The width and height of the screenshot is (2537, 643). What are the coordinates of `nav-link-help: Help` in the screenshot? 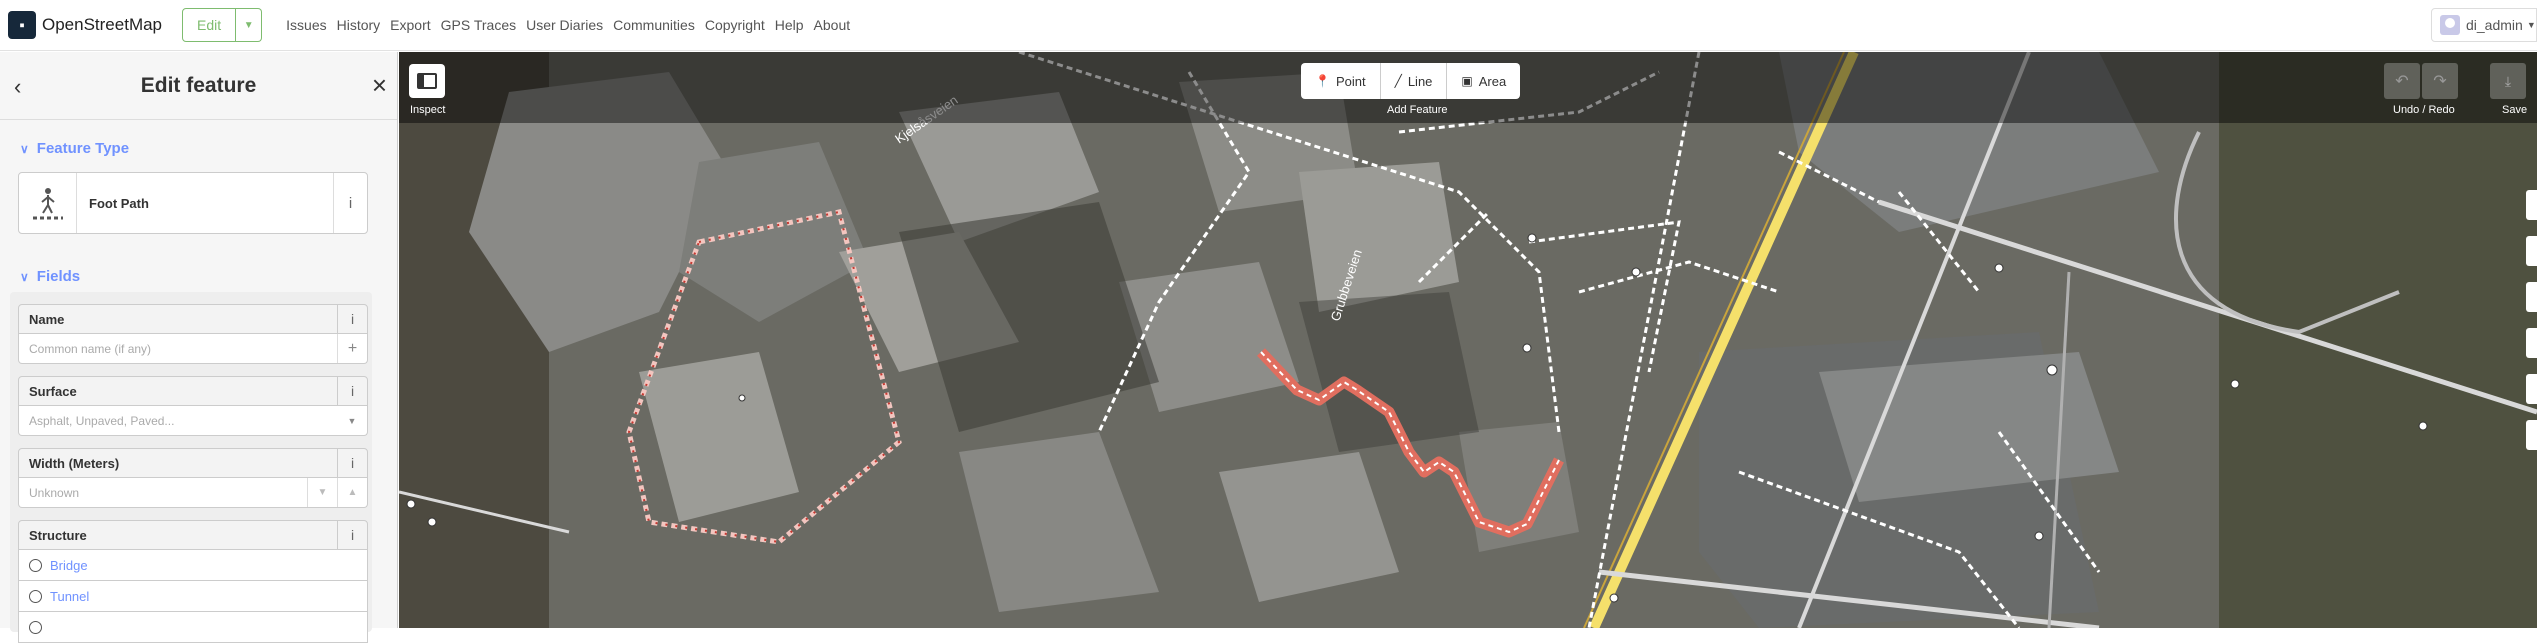 It's located at (789, 25).